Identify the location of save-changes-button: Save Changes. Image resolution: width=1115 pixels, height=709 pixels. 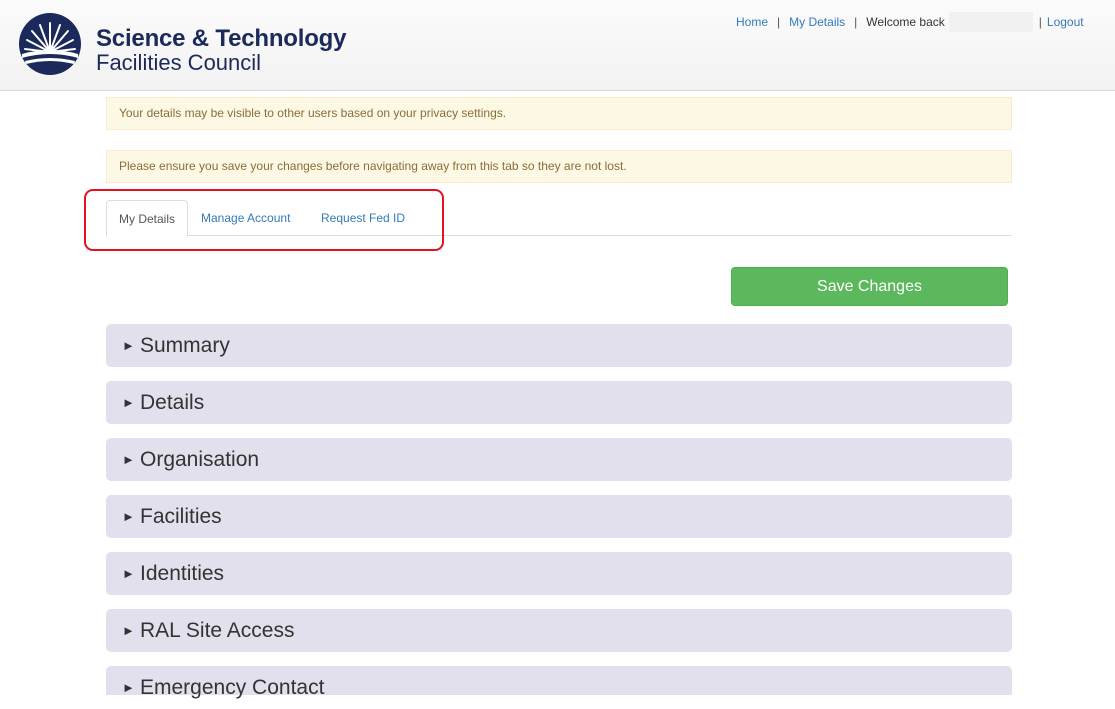
(869, 286).